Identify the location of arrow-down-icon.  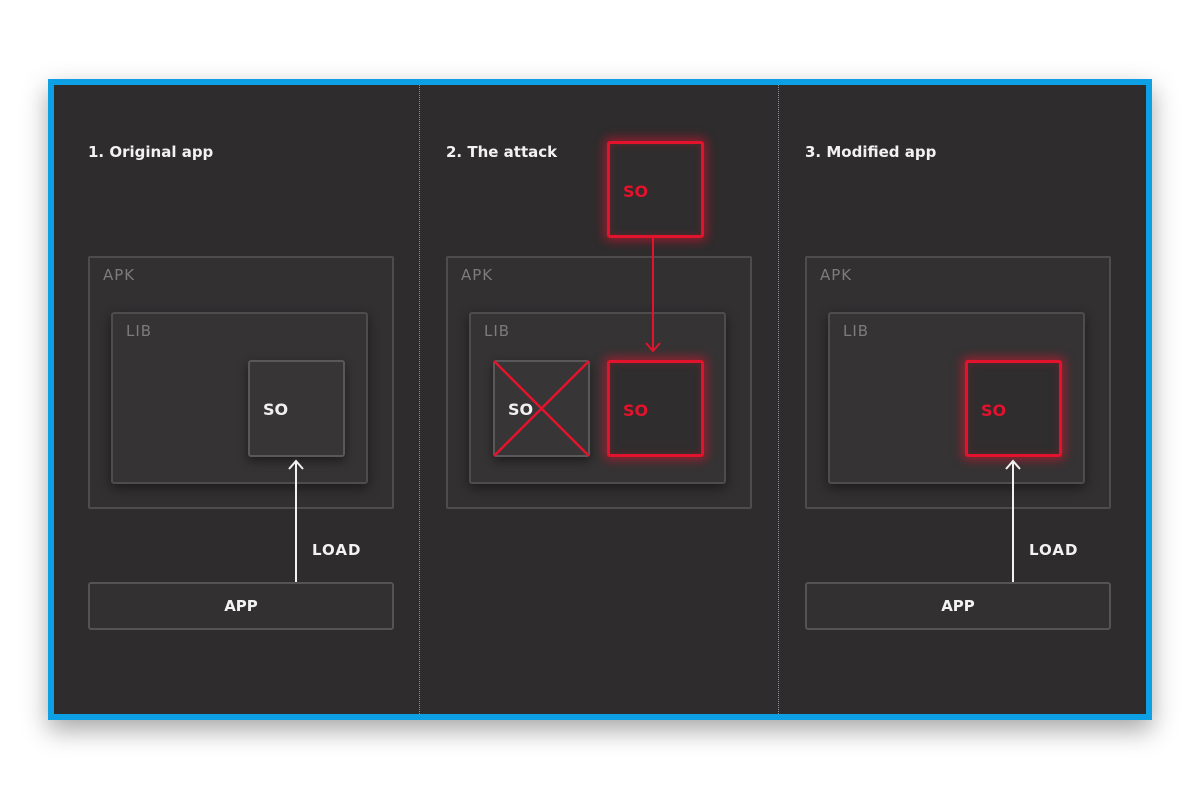
(653, 295).